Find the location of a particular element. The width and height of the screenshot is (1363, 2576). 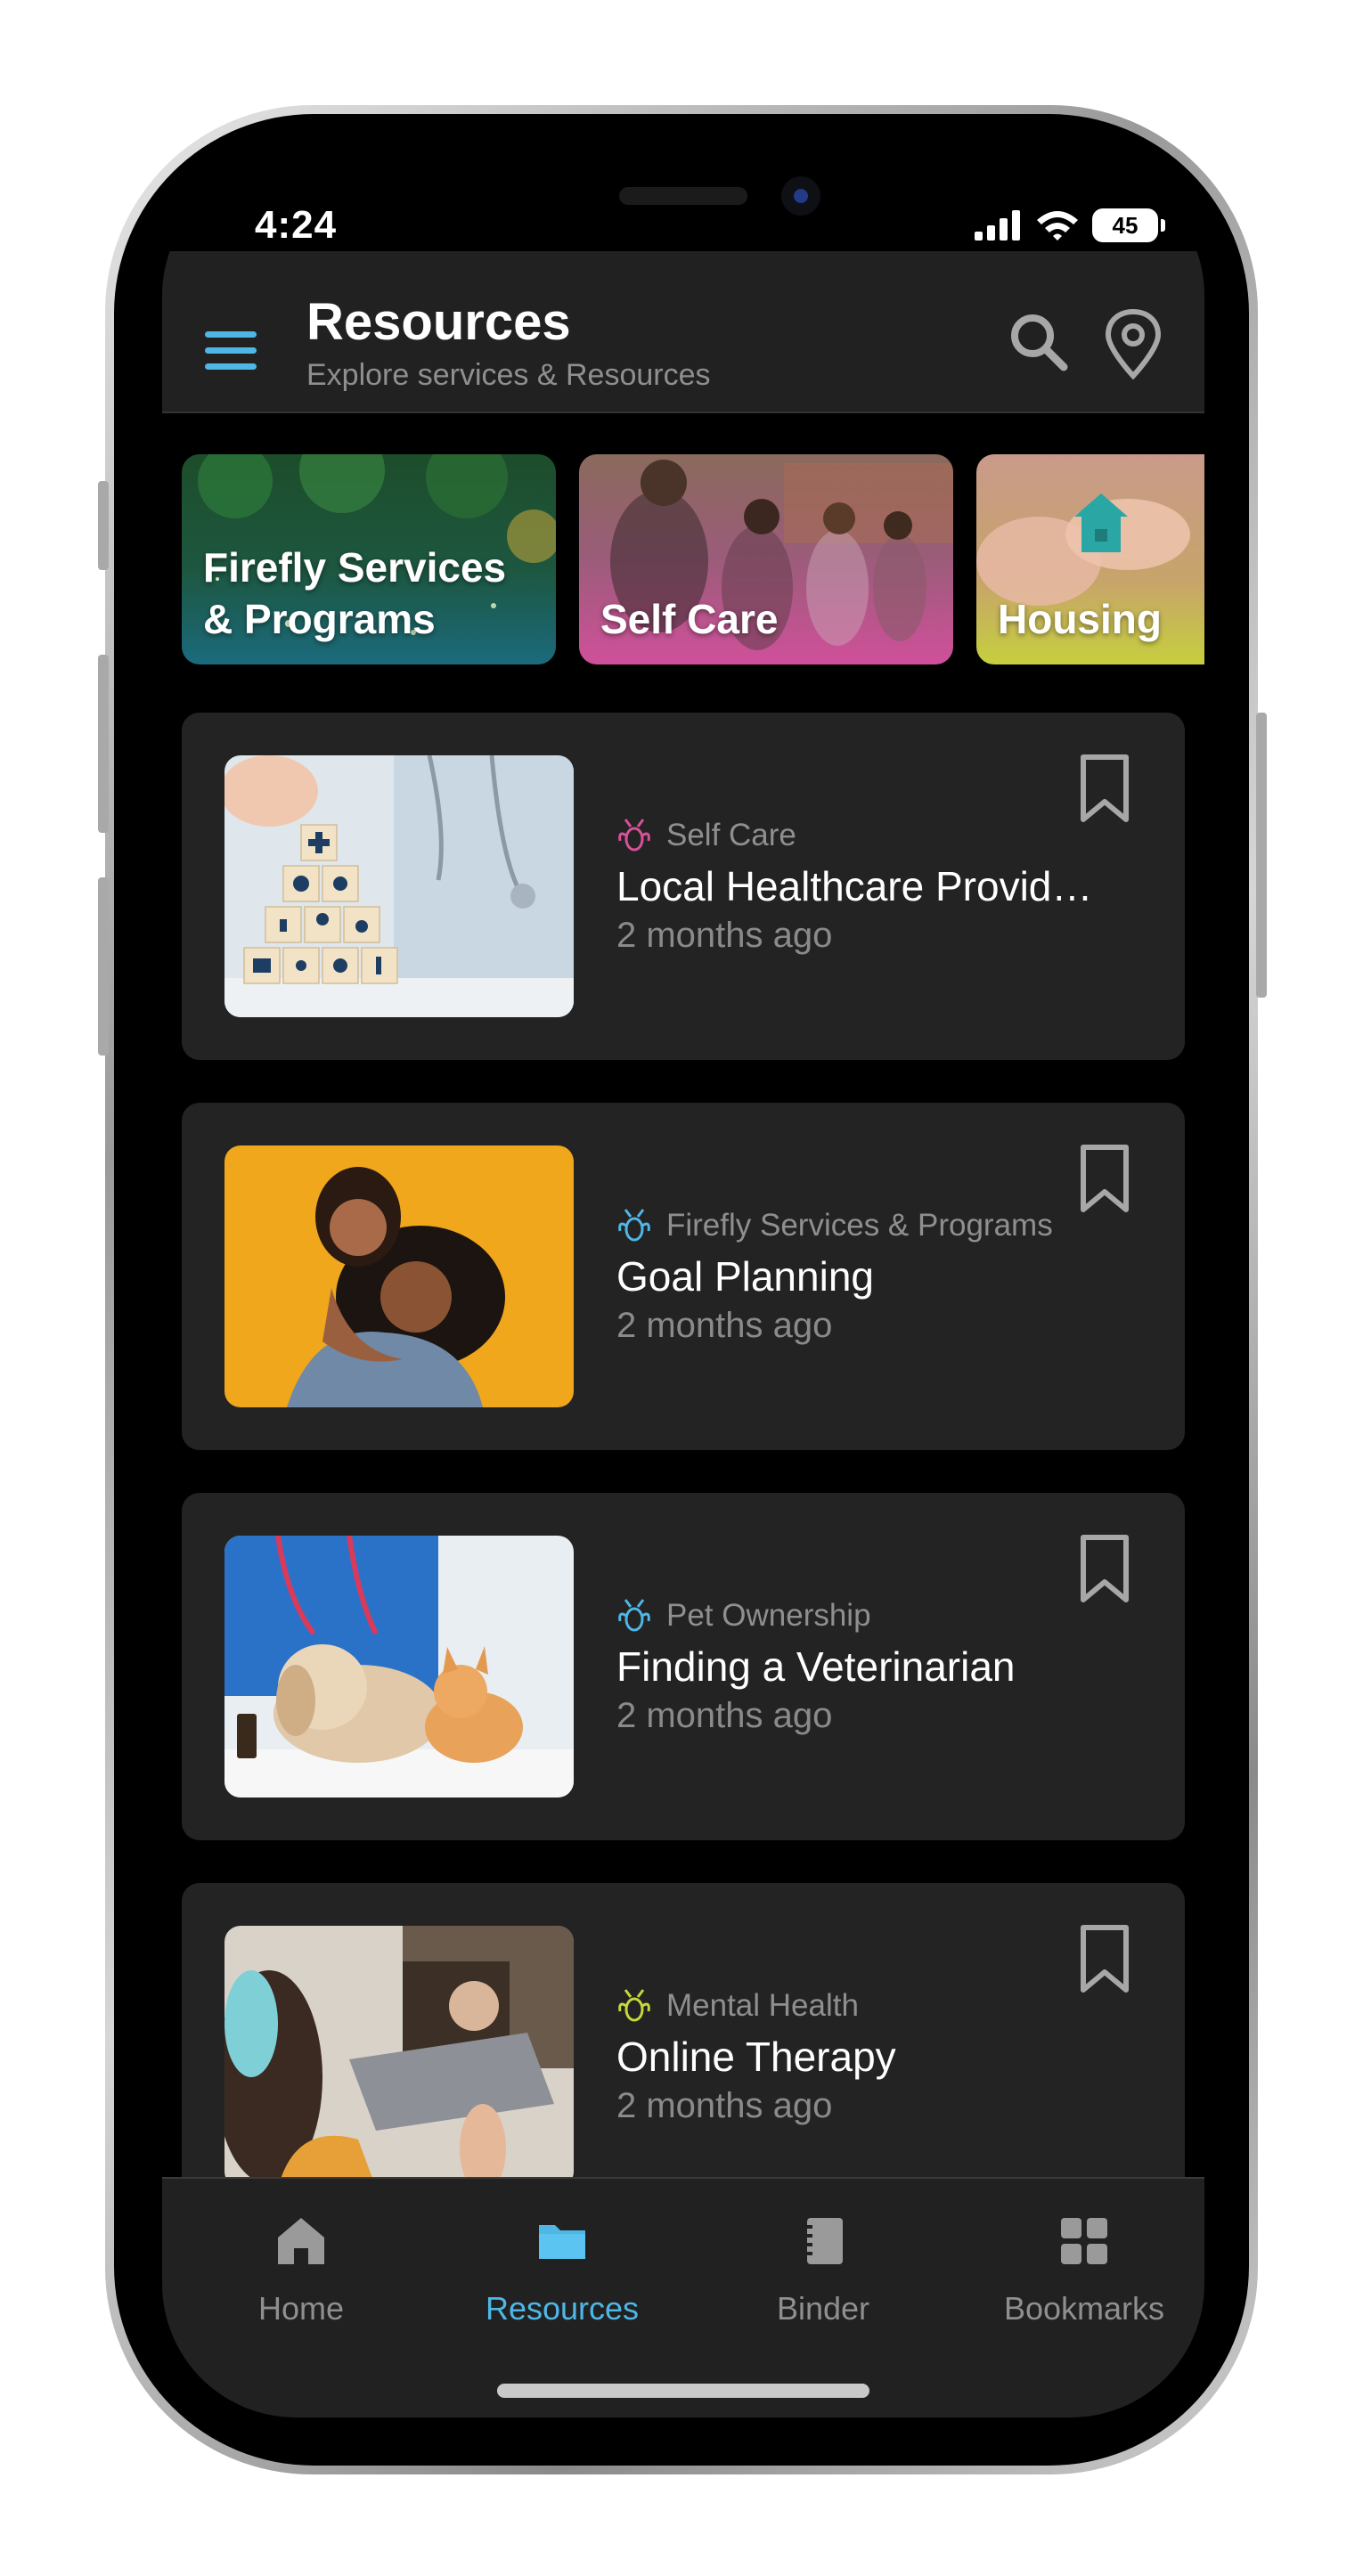

resource-category-label: Firefly Services & Programs is located at coordinates (859, 1226).